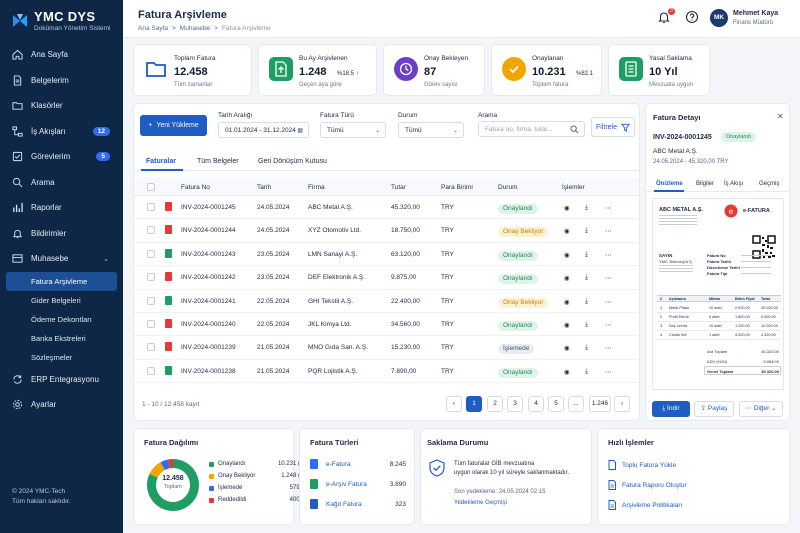  I want to click on page-button-2: 2, so click(495, 404).